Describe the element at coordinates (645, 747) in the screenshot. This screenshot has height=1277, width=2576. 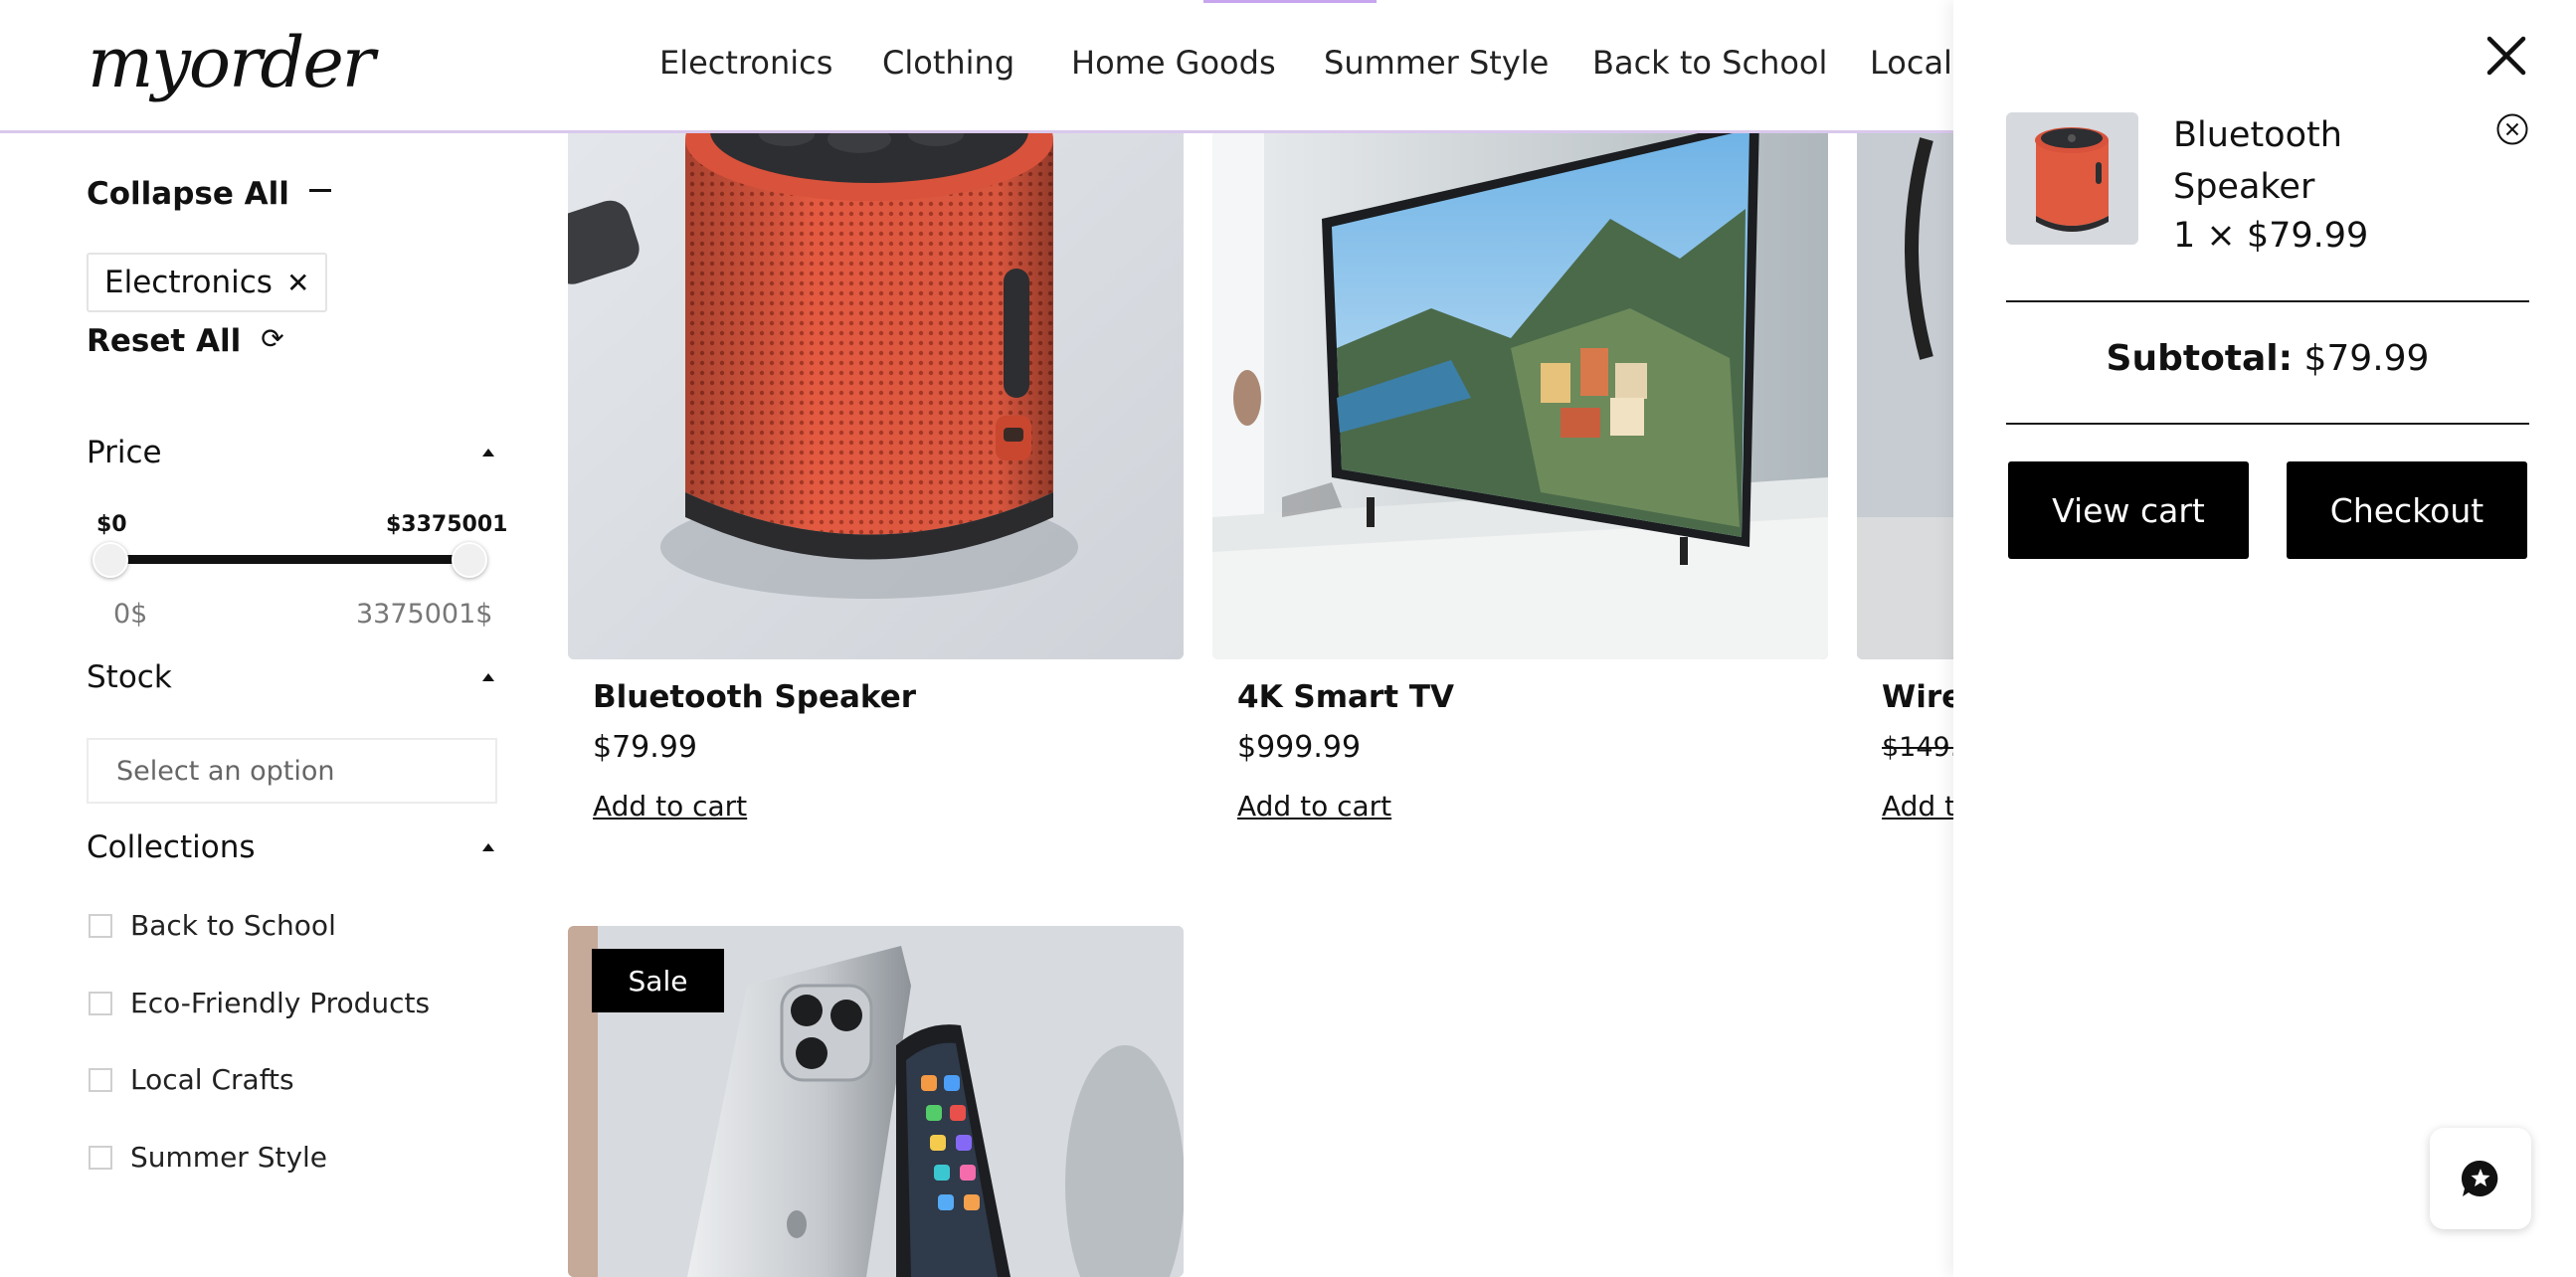
I see `product-price: $79.99` at that location.